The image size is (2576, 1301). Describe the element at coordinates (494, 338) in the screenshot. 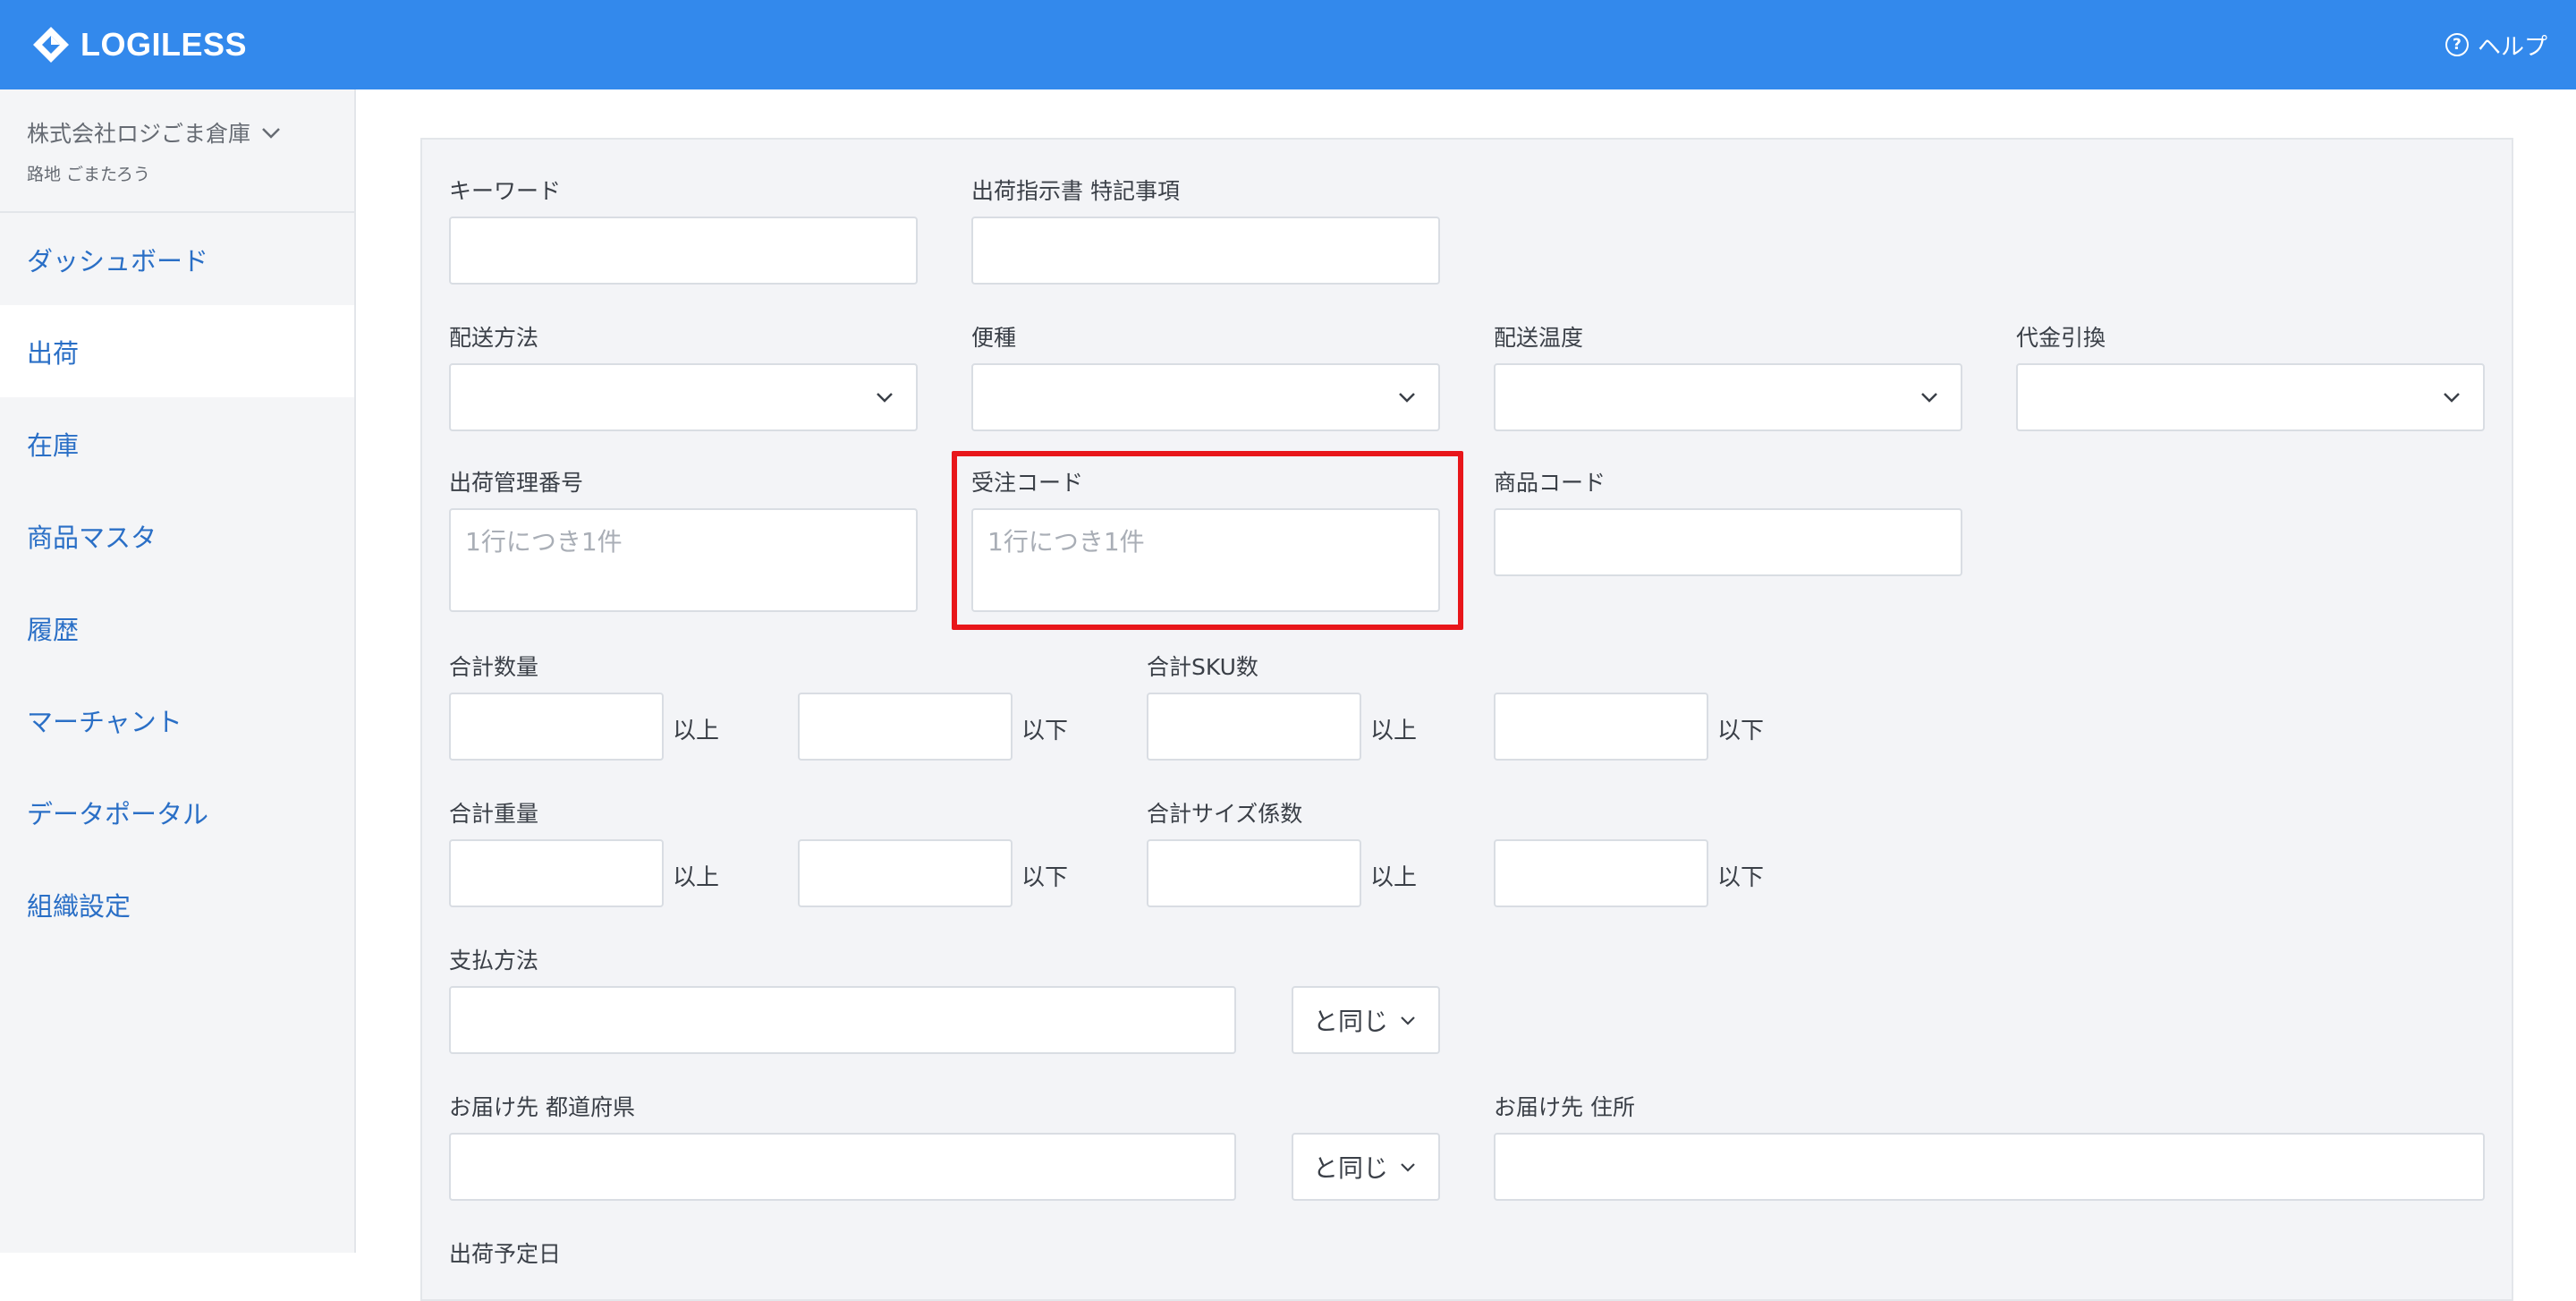

I see `delivery-method-label: 配送方法` at that location.